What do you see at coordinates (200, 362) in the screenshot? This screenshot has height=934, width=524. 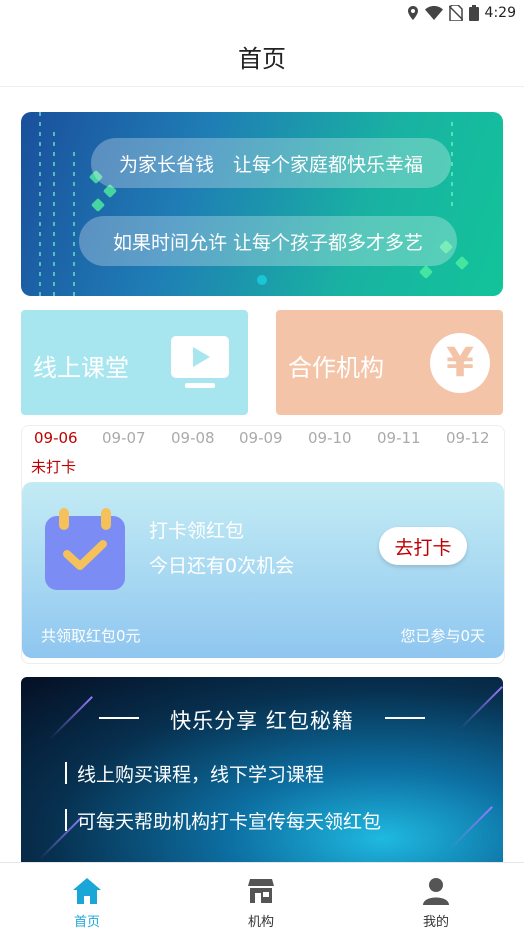 I see `tv-icon` at bounding box center [200, 362].